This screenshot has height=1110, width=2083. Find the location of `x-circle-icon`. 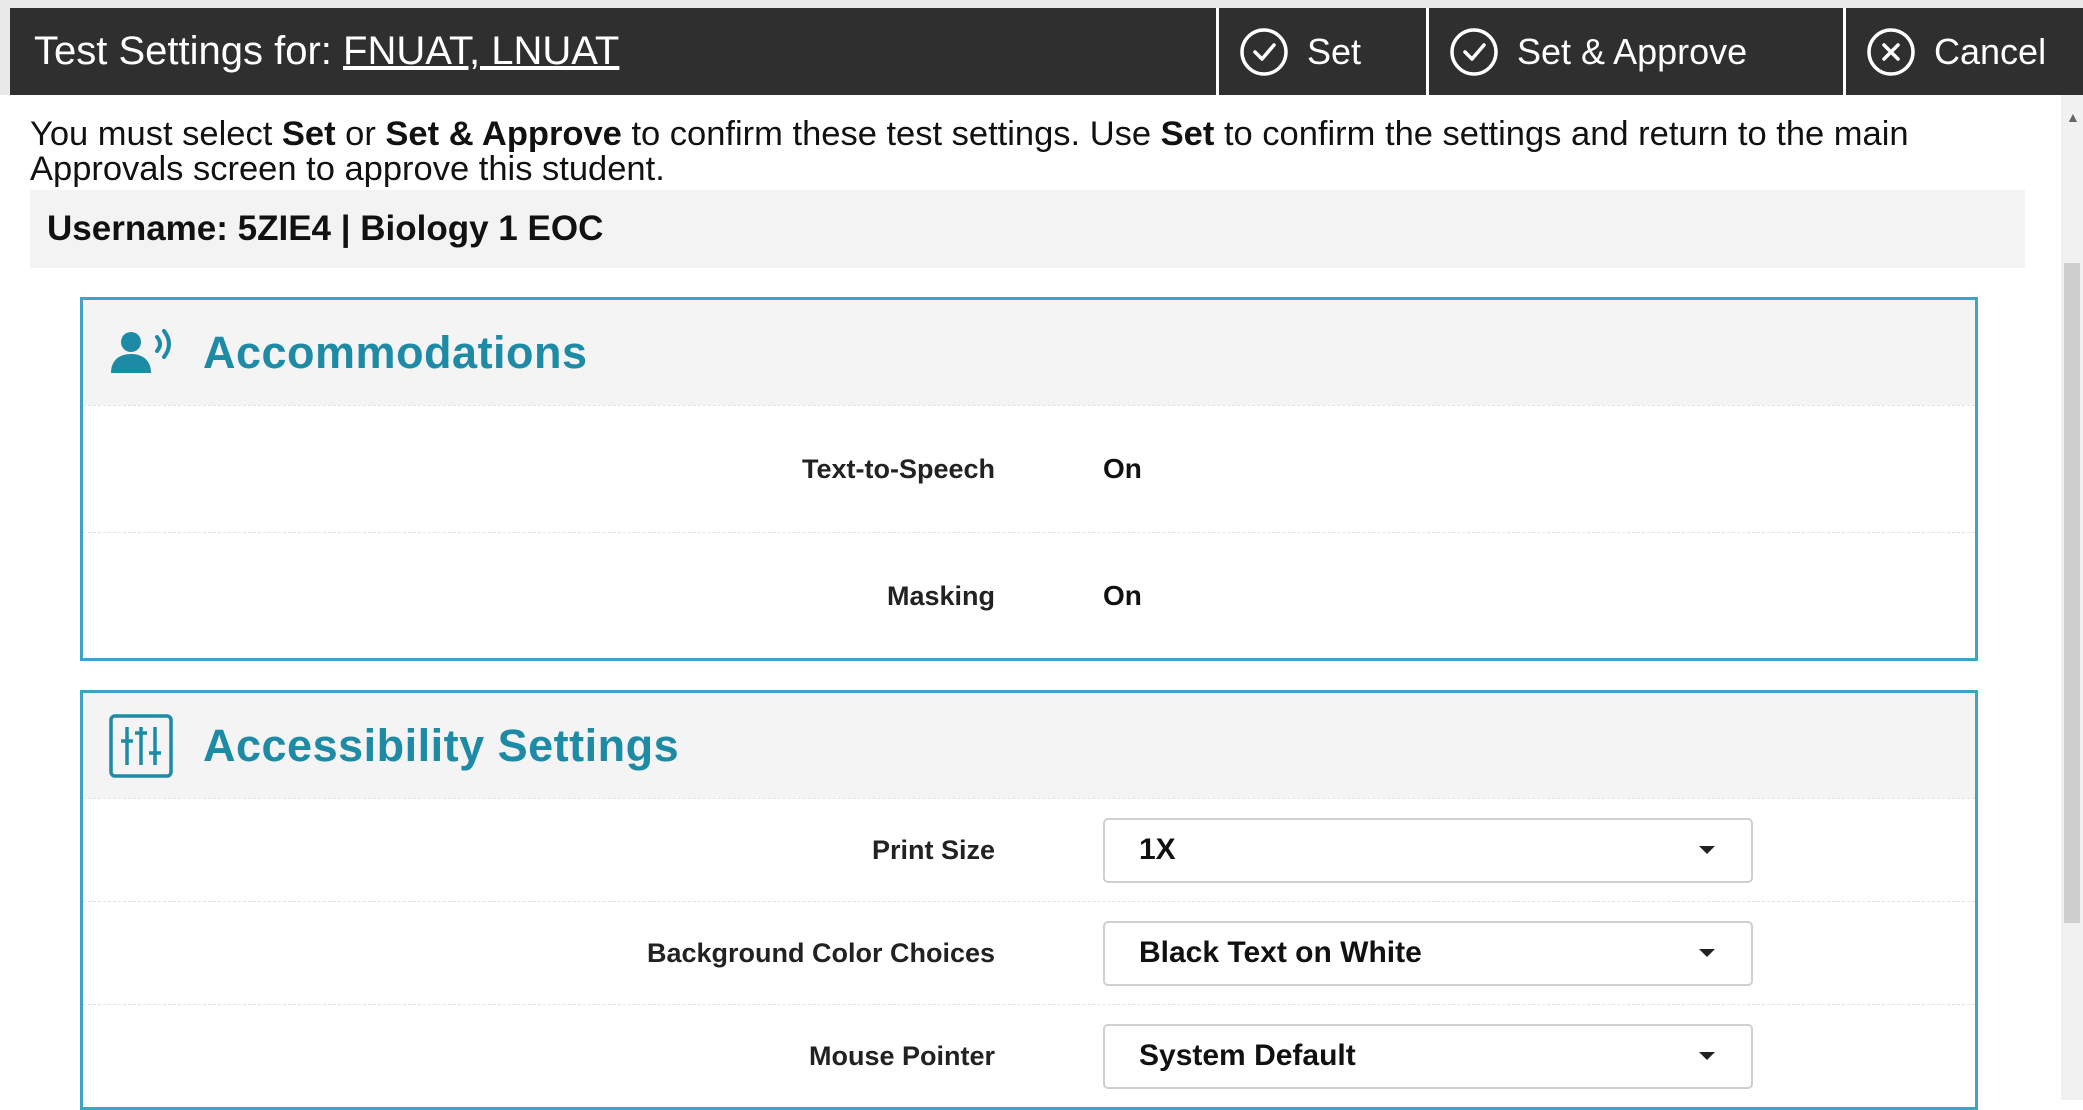

x-circle-icon is located at coordinates (1891, 51).